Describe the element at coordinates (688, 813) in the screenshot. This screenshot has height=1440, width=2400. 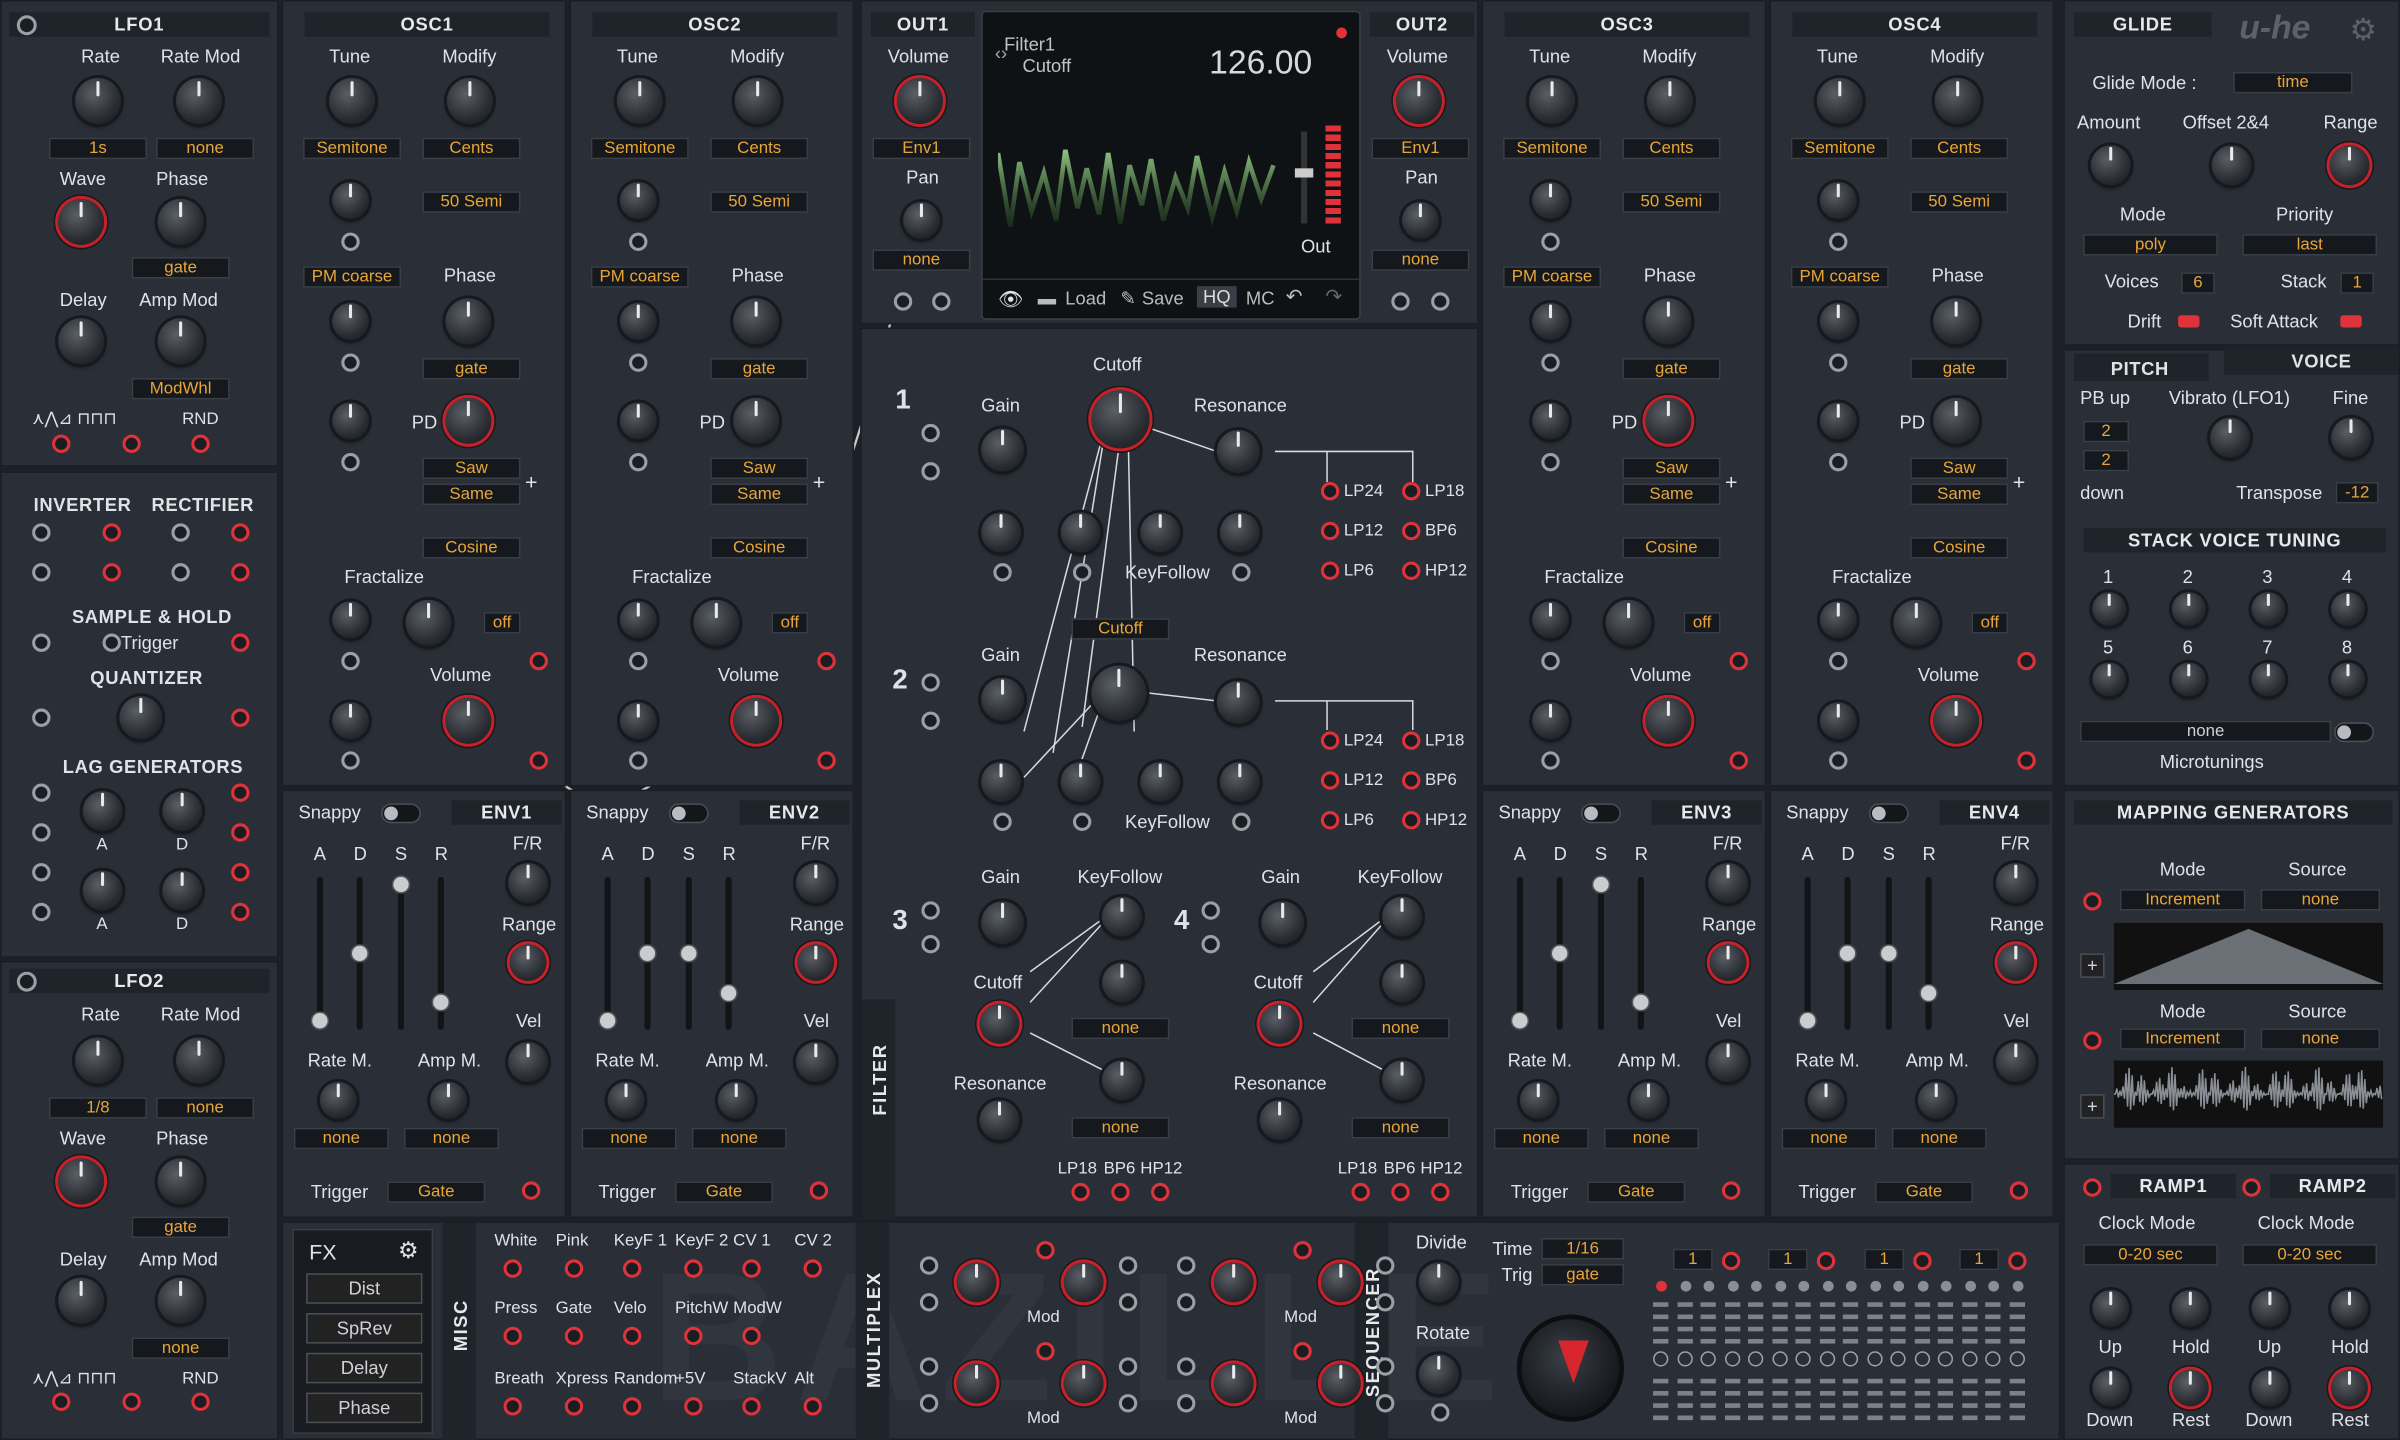
I see `env2-snappy-toggle` at that location.